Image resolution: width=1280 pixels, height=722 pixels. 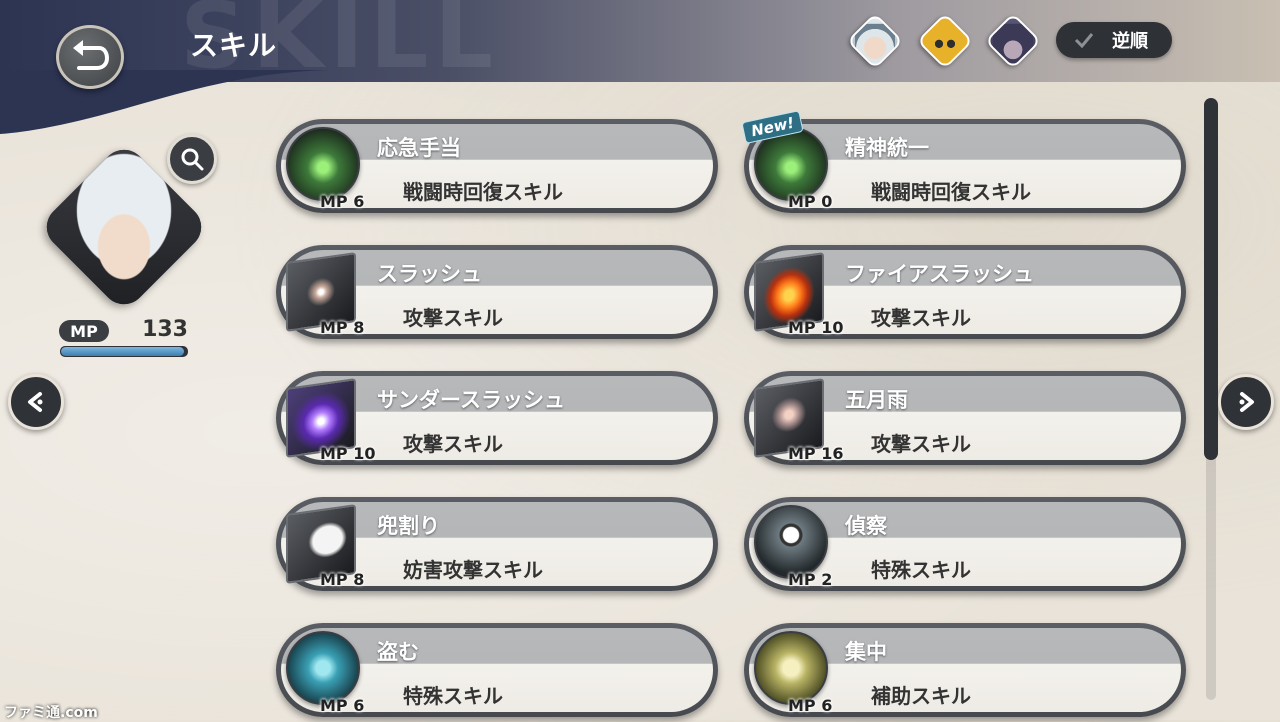 I want to click on skill-name: 兜割り, so click(x=408, y=526).